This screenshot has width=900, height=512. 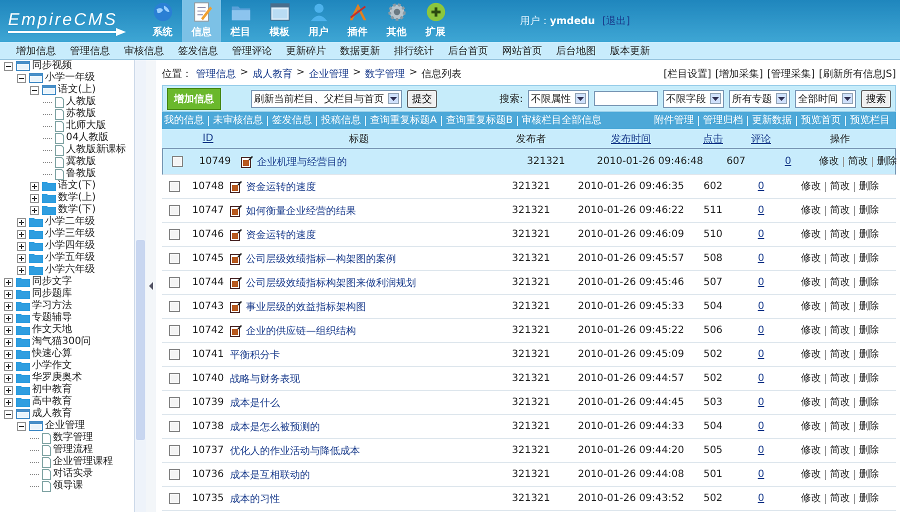 What do you see at coordinates (295, 451) in the screenshot?
I see `title-link: 优化人的作业活动与降低成本` at bounding box center [295, 451].